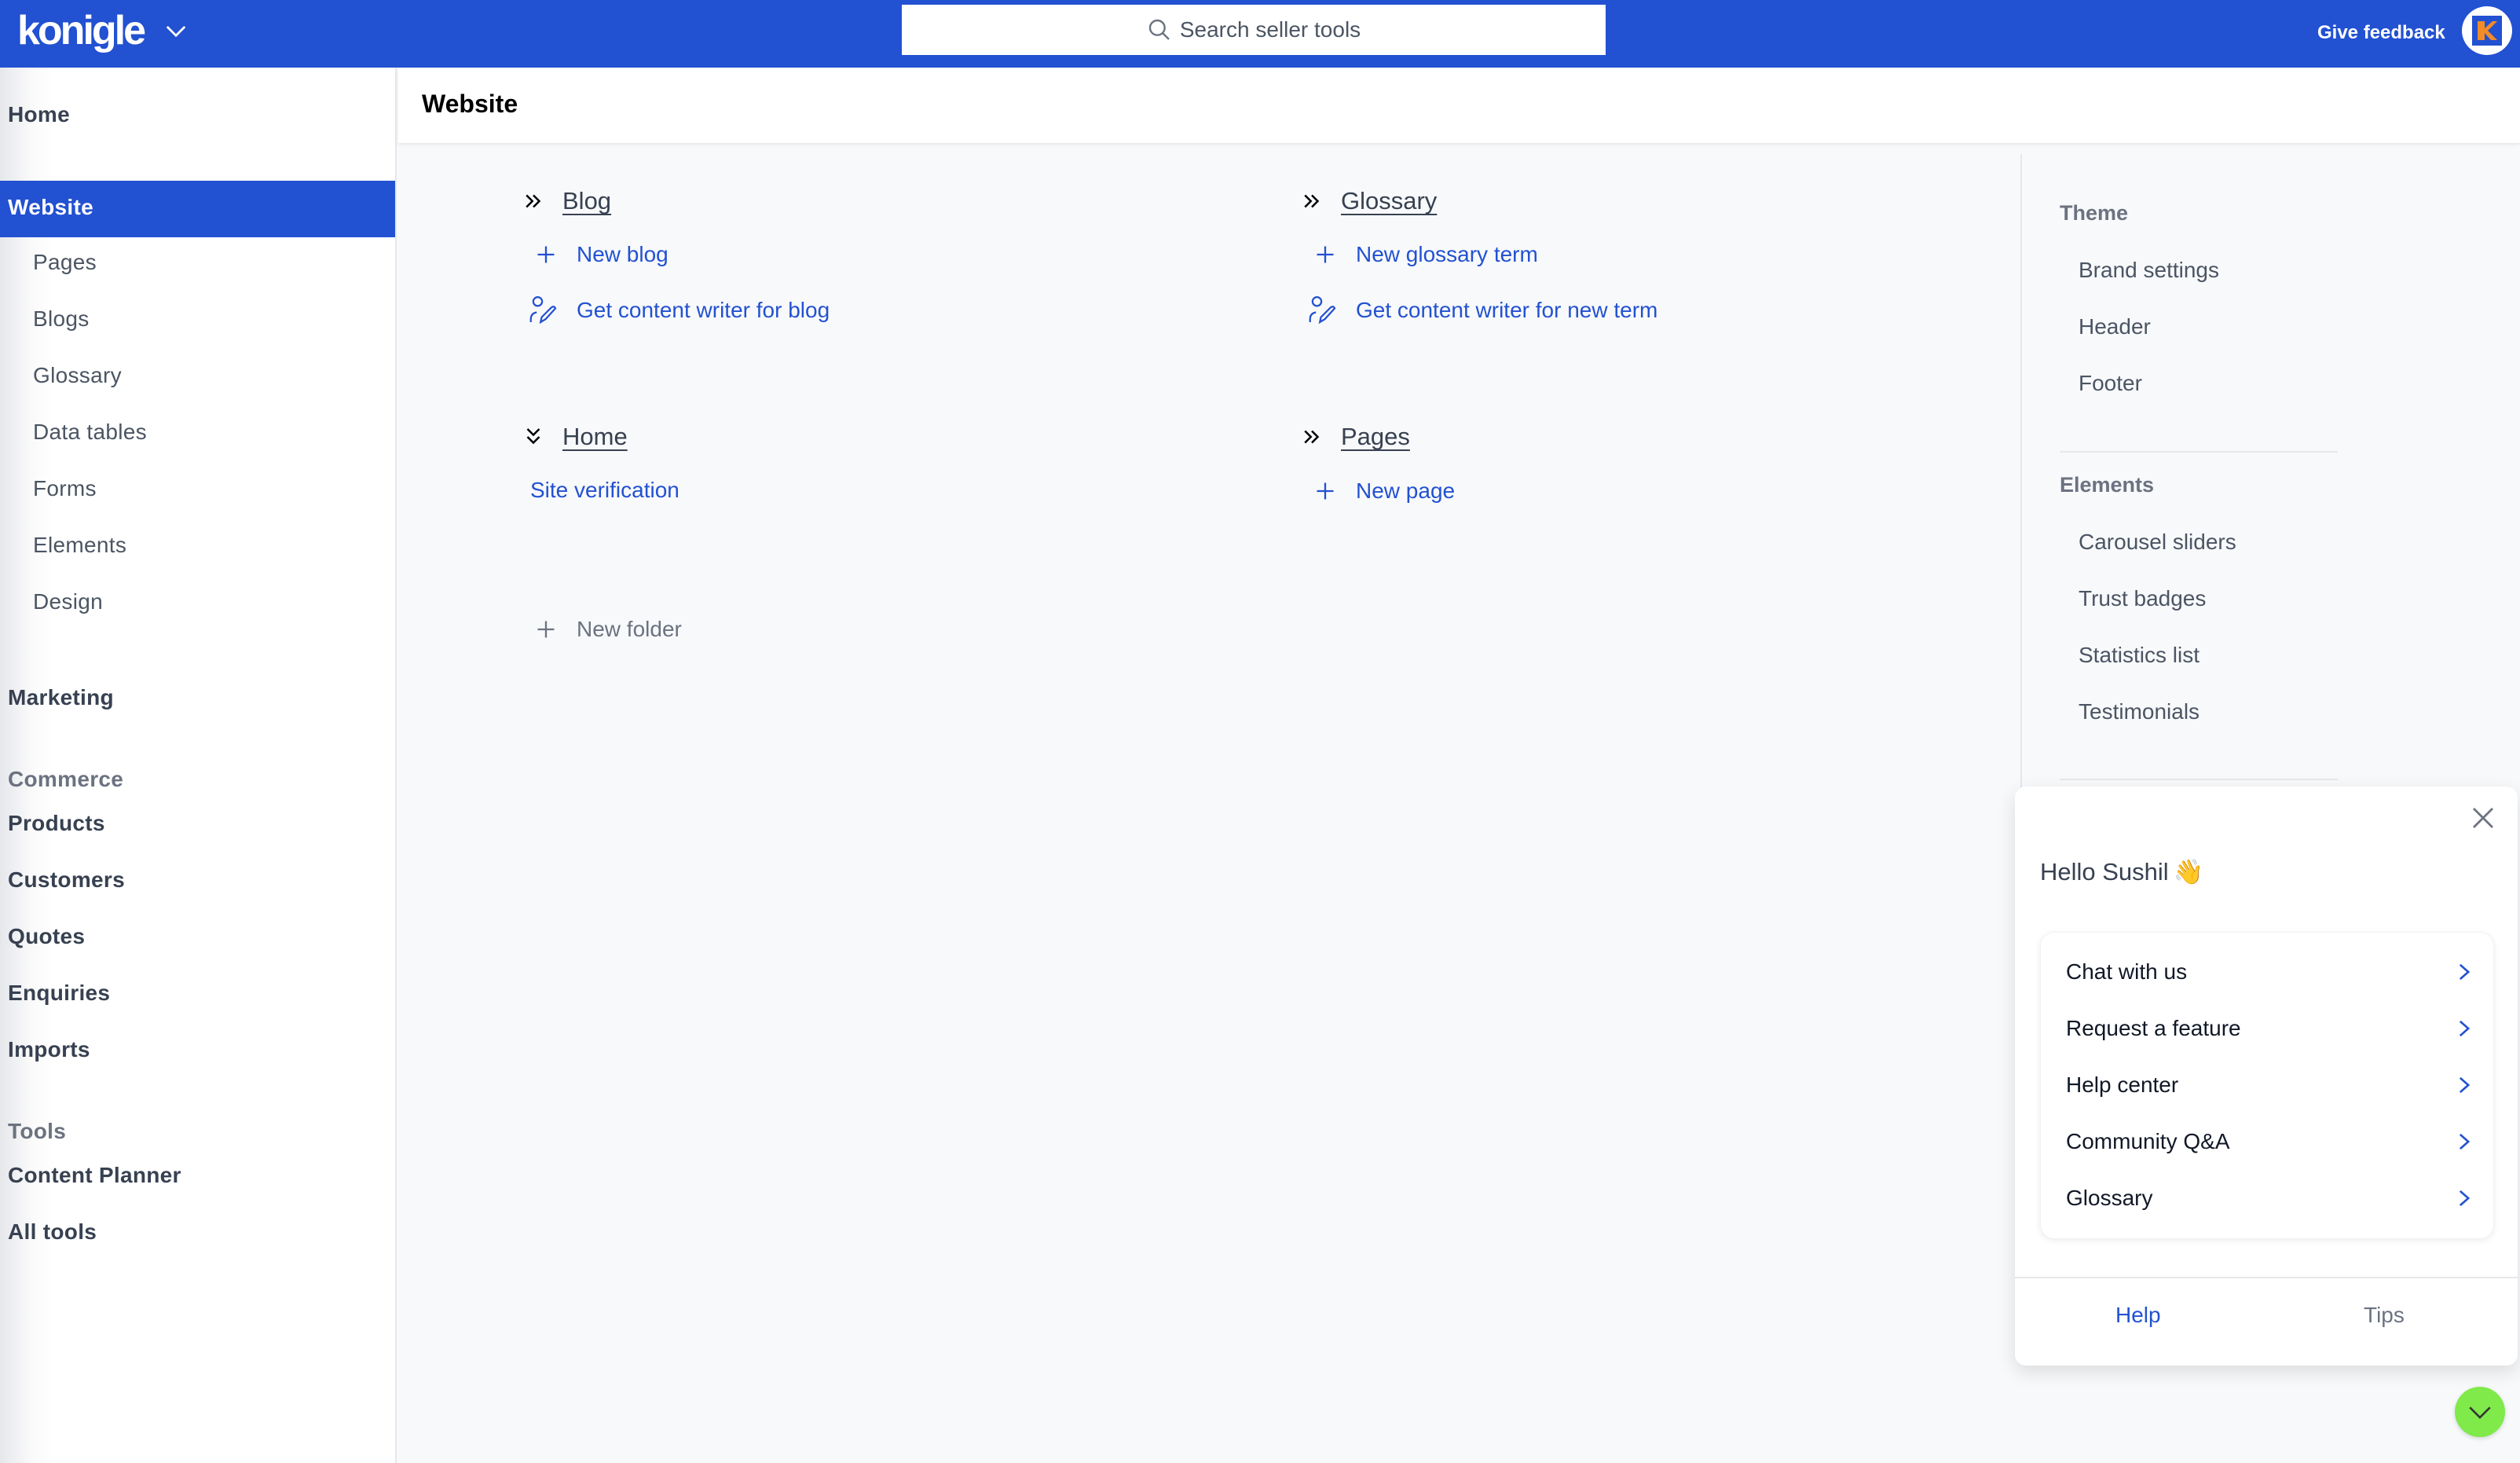 Image resolution: width=2520 pixels, height=1463 pixels. I want to click on sidebar-item-enquiries: Enquiries, so click(59, 993).